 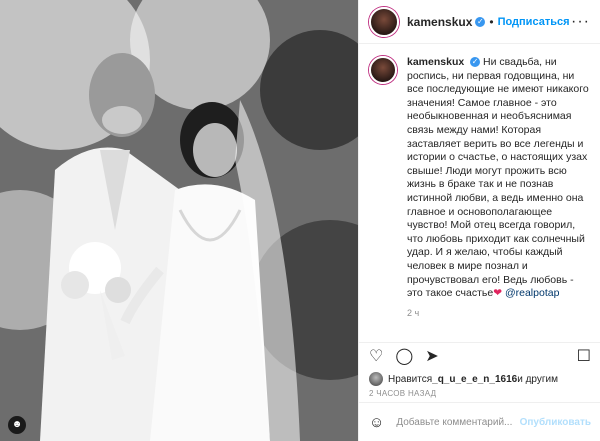 I want to click on heart-emoji: ❤, so click(x=498, y=293).